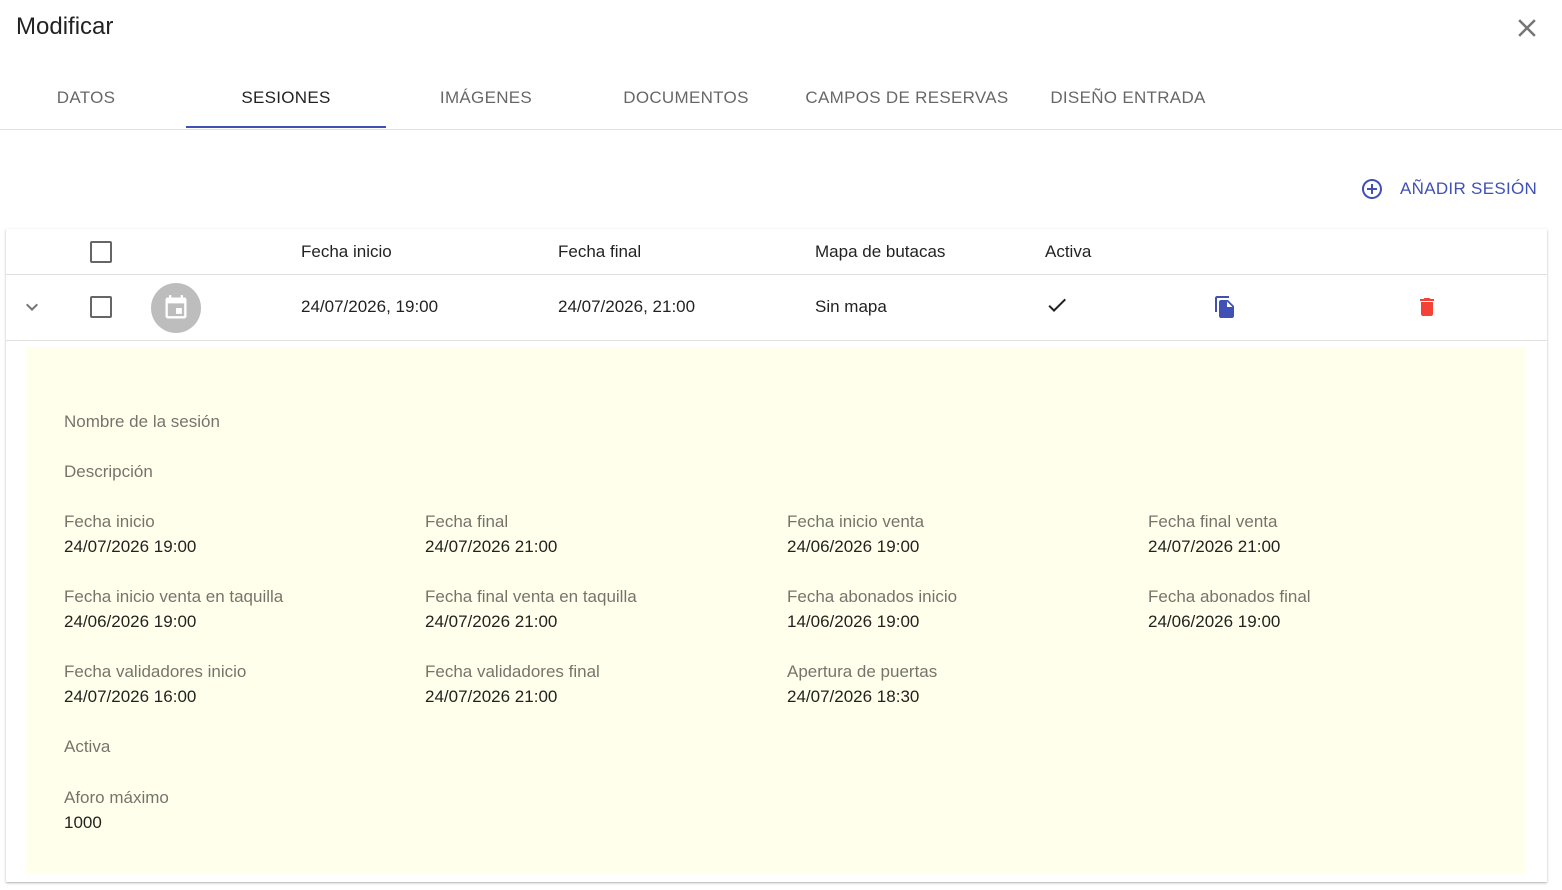 The height and width of the screenshot is (890, 1562). I want to click on add-session-button: AÑADIR SESIÓN, so click(1448, 189).